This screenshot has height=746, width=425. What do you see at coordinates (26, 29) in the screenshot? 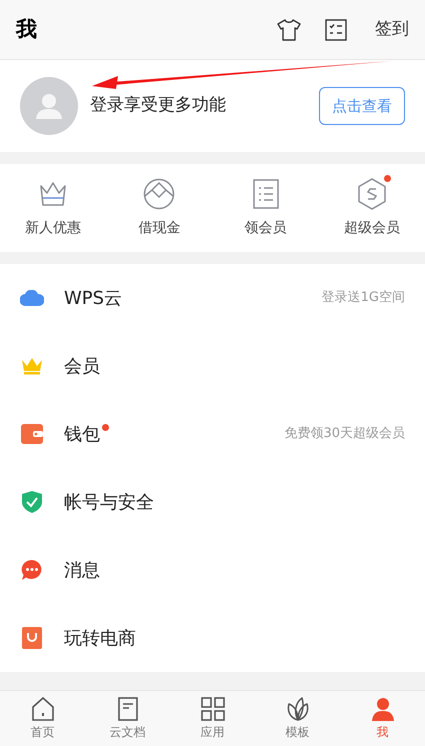
I see `page-title: 我` at bounding box center [26, 29].